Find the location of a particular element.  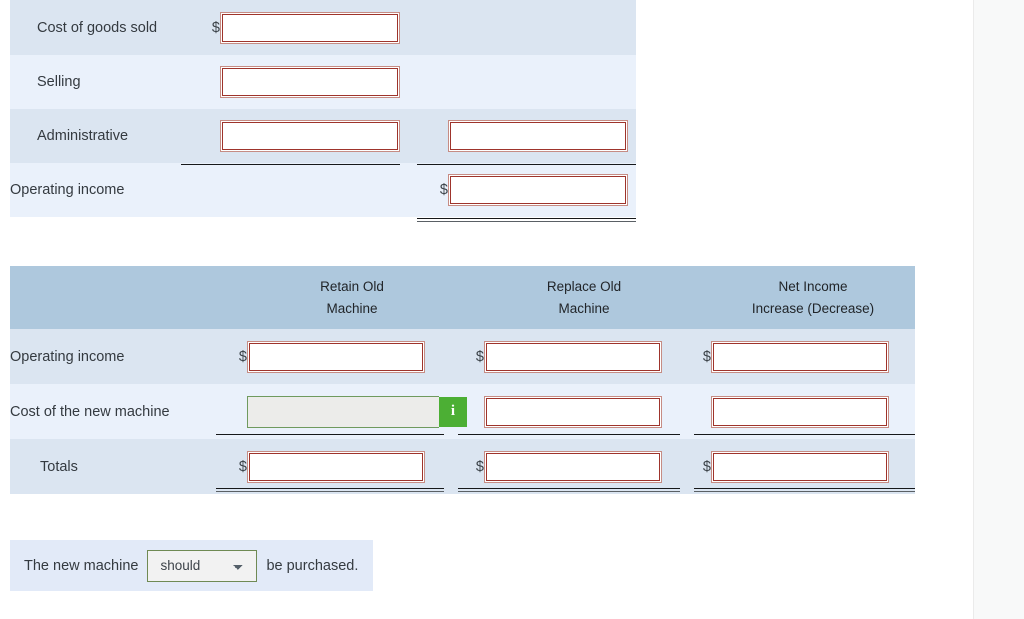

dollar-sign-col2: $ is located at coordinates (443, 190).